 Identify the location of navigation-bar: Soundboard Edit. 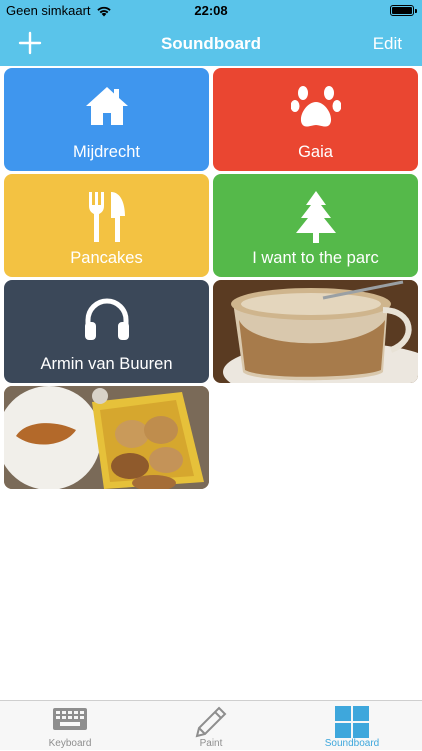
(211, 44).